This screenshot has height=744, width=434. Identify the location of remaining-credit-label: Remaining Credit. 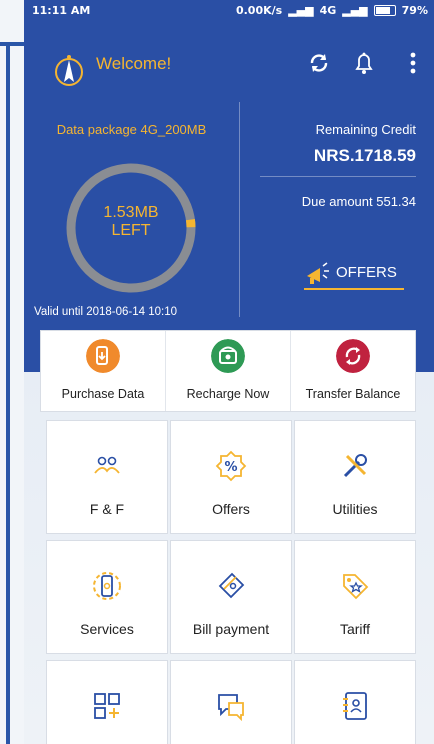
(365, 129).